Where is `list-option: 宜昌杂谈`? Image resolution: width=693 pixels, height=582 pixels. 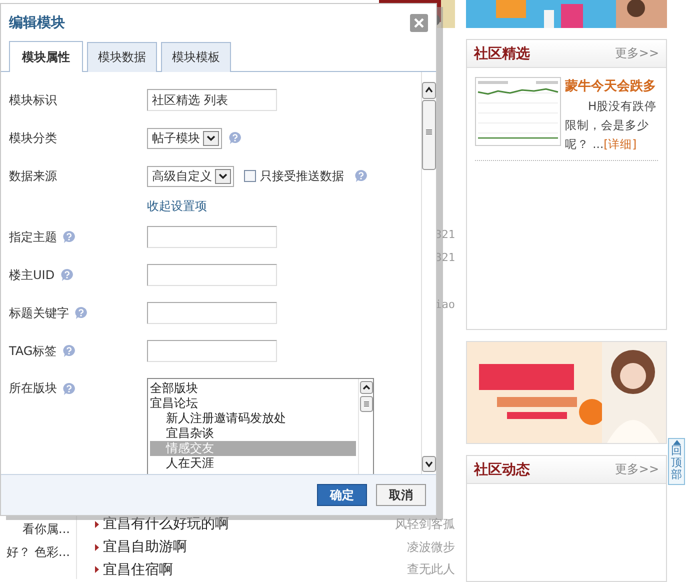 list-option: 宜昌杂谈 is located at coordinates (253, 433).